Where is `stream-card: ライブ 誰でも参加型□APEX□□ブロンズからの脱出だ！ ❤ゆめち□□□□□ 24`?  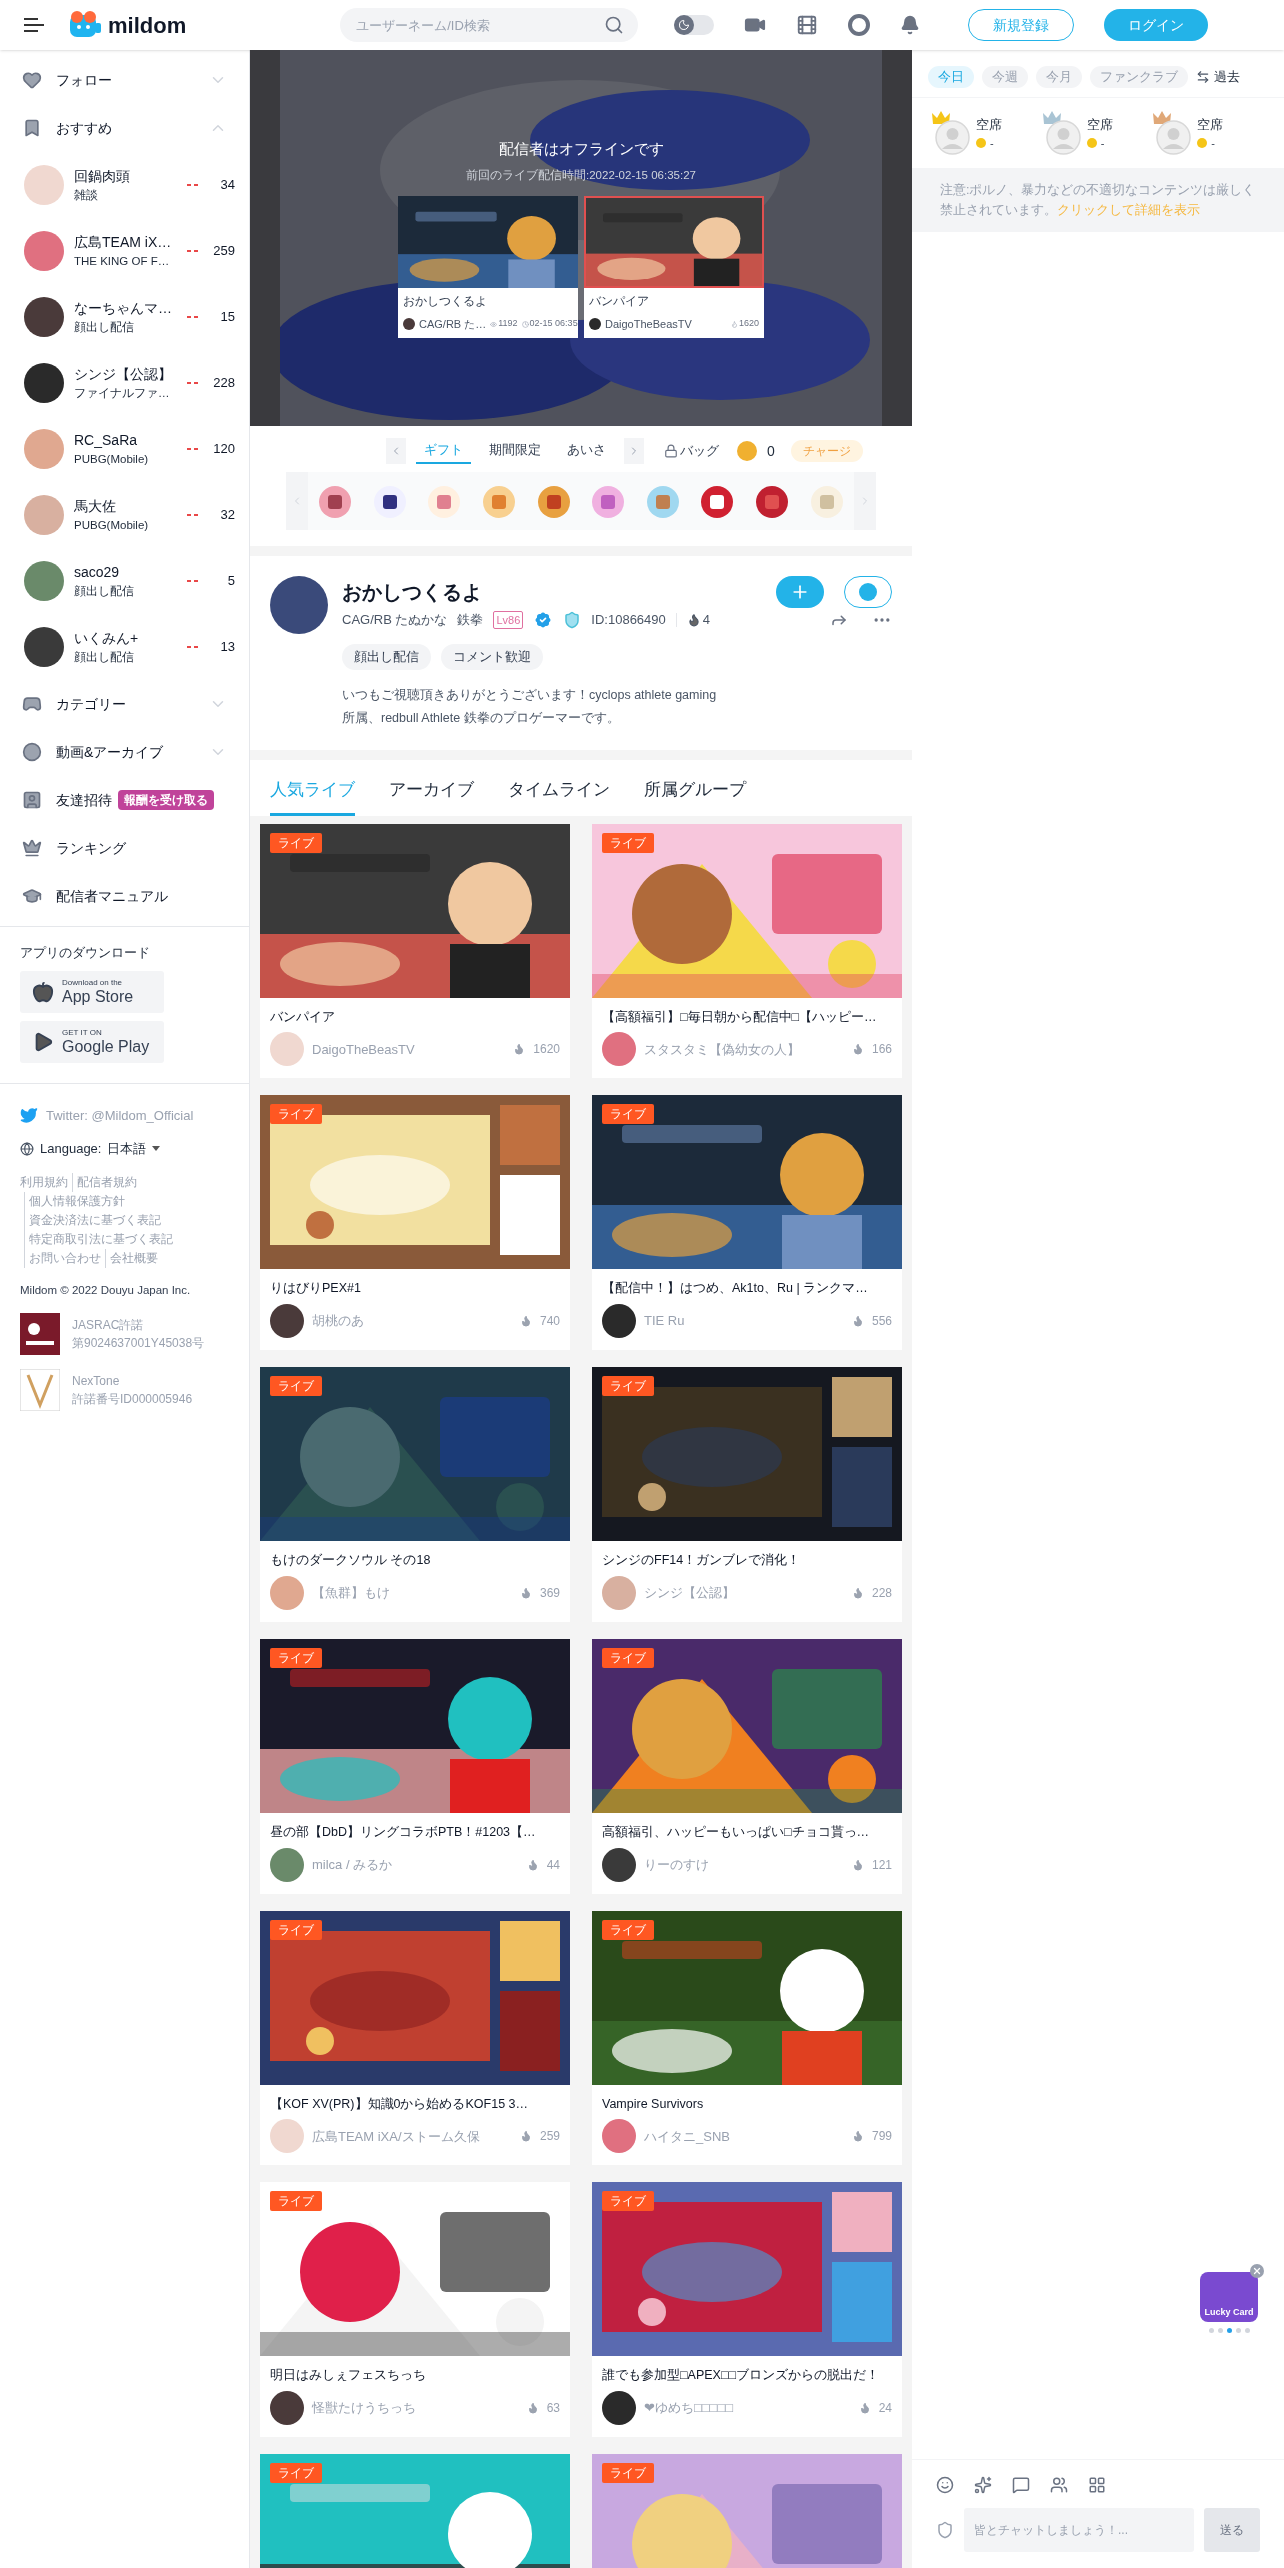
stream-card: ライブ 誰でも参加型□APEX□□ブロンズからの脱出だ！ ❤ゆめち□□□□□ 24 is located at coordinates (747, 2309).